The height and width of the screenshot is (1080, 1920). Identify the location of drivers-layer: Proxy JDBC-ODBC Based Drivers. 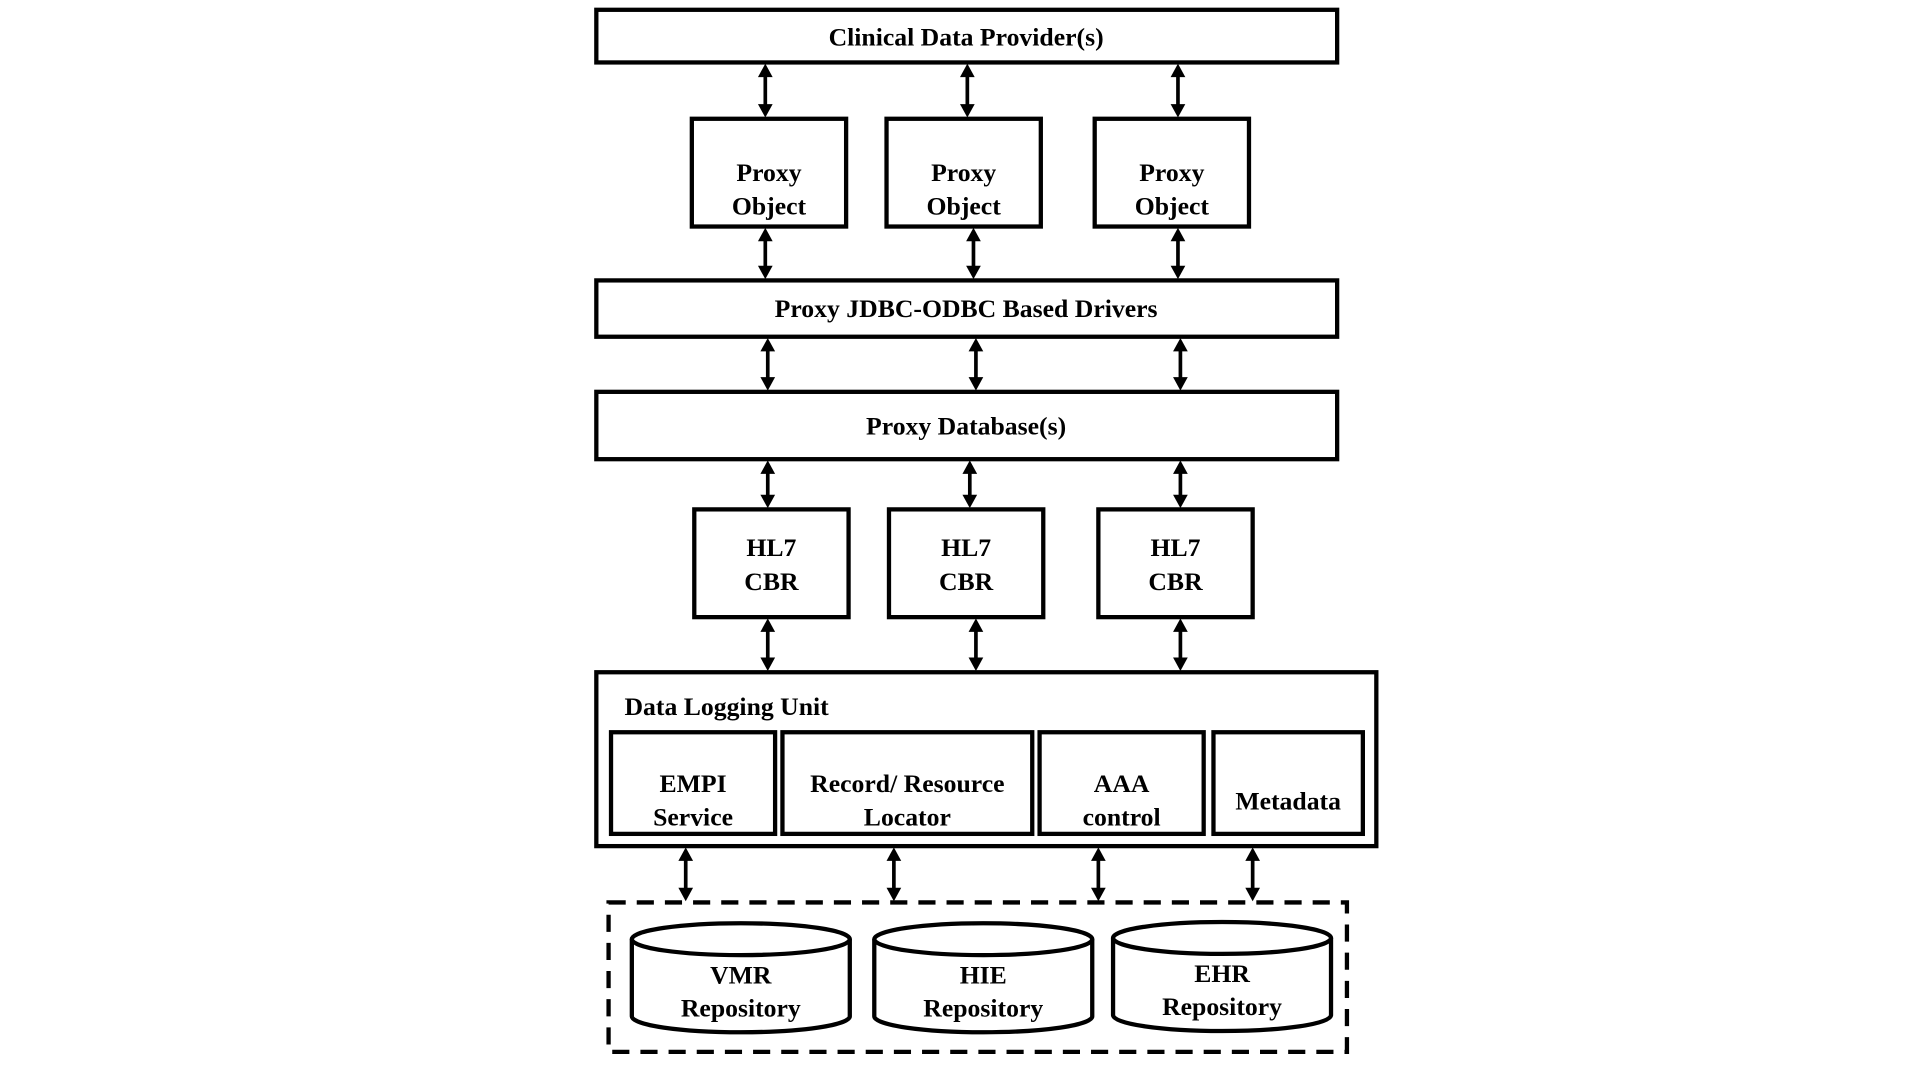
(967, 308).